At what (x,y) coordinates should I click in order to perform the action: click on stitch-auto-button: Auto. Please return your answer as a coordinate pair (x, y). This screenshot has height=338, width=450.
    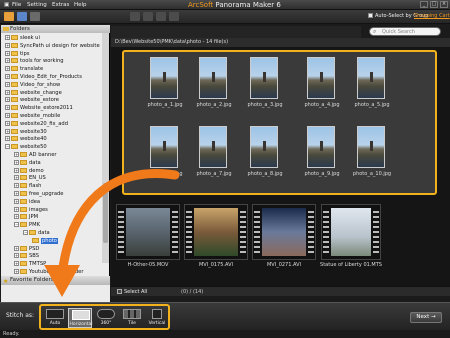
    Looking at the image, I should click on (55, 318).